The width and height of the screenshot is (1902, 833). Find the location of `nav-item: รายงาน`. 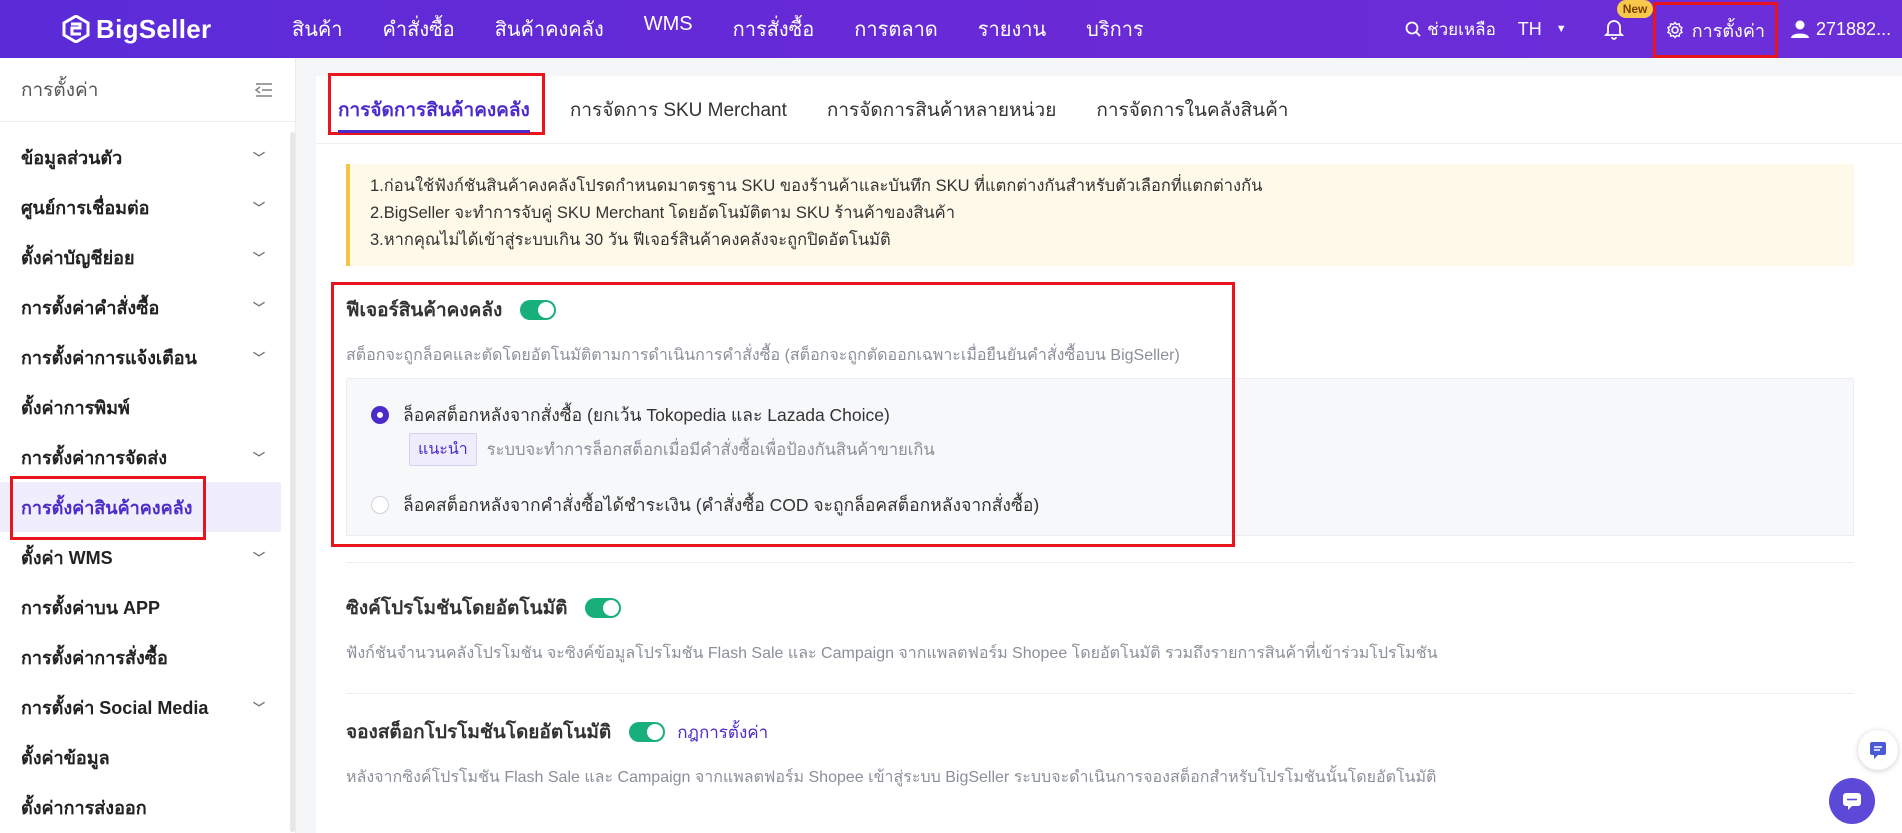

nav-item: รายงาน is located at coordinates (1012, 29).